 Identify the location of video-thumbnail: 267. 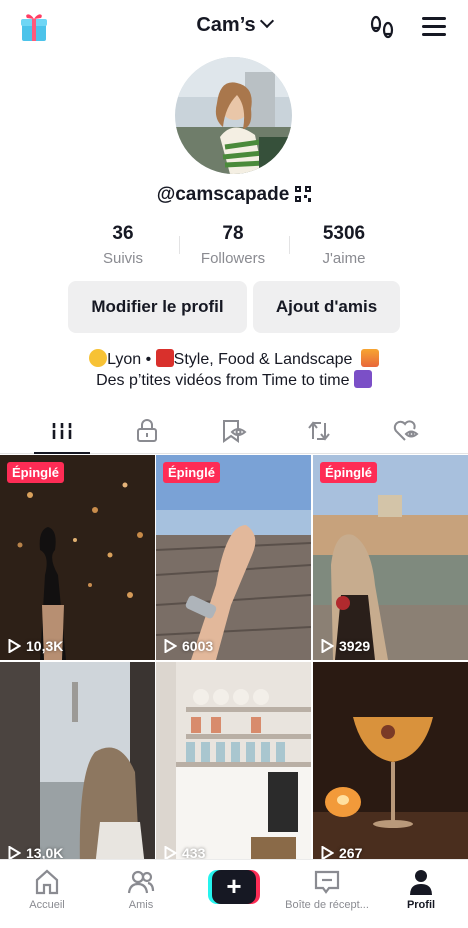
(390, 764).